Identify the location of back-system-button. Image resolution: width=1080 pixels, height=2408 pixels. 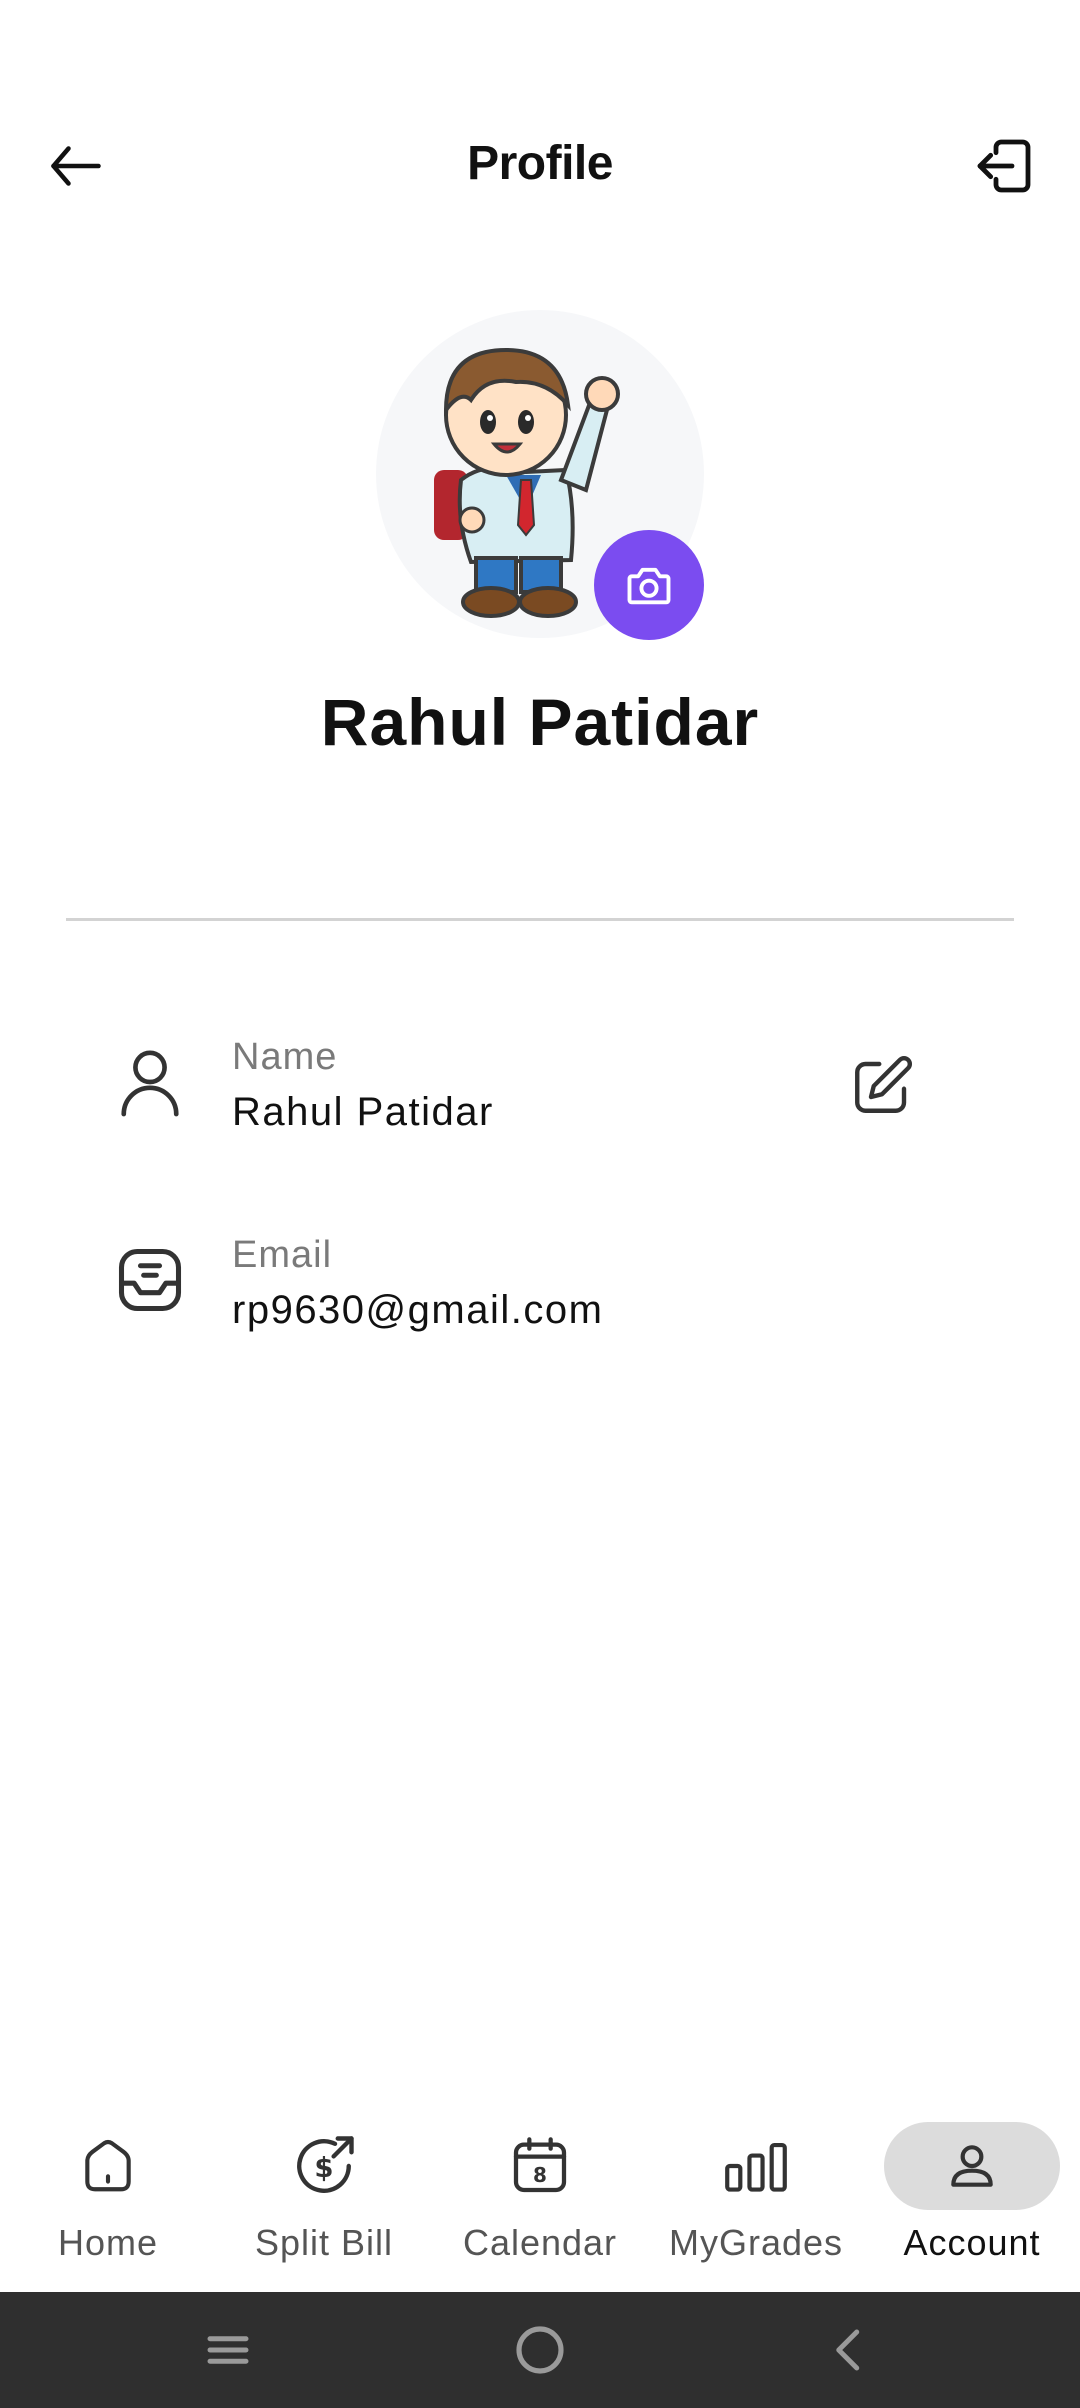
(850, 2350).